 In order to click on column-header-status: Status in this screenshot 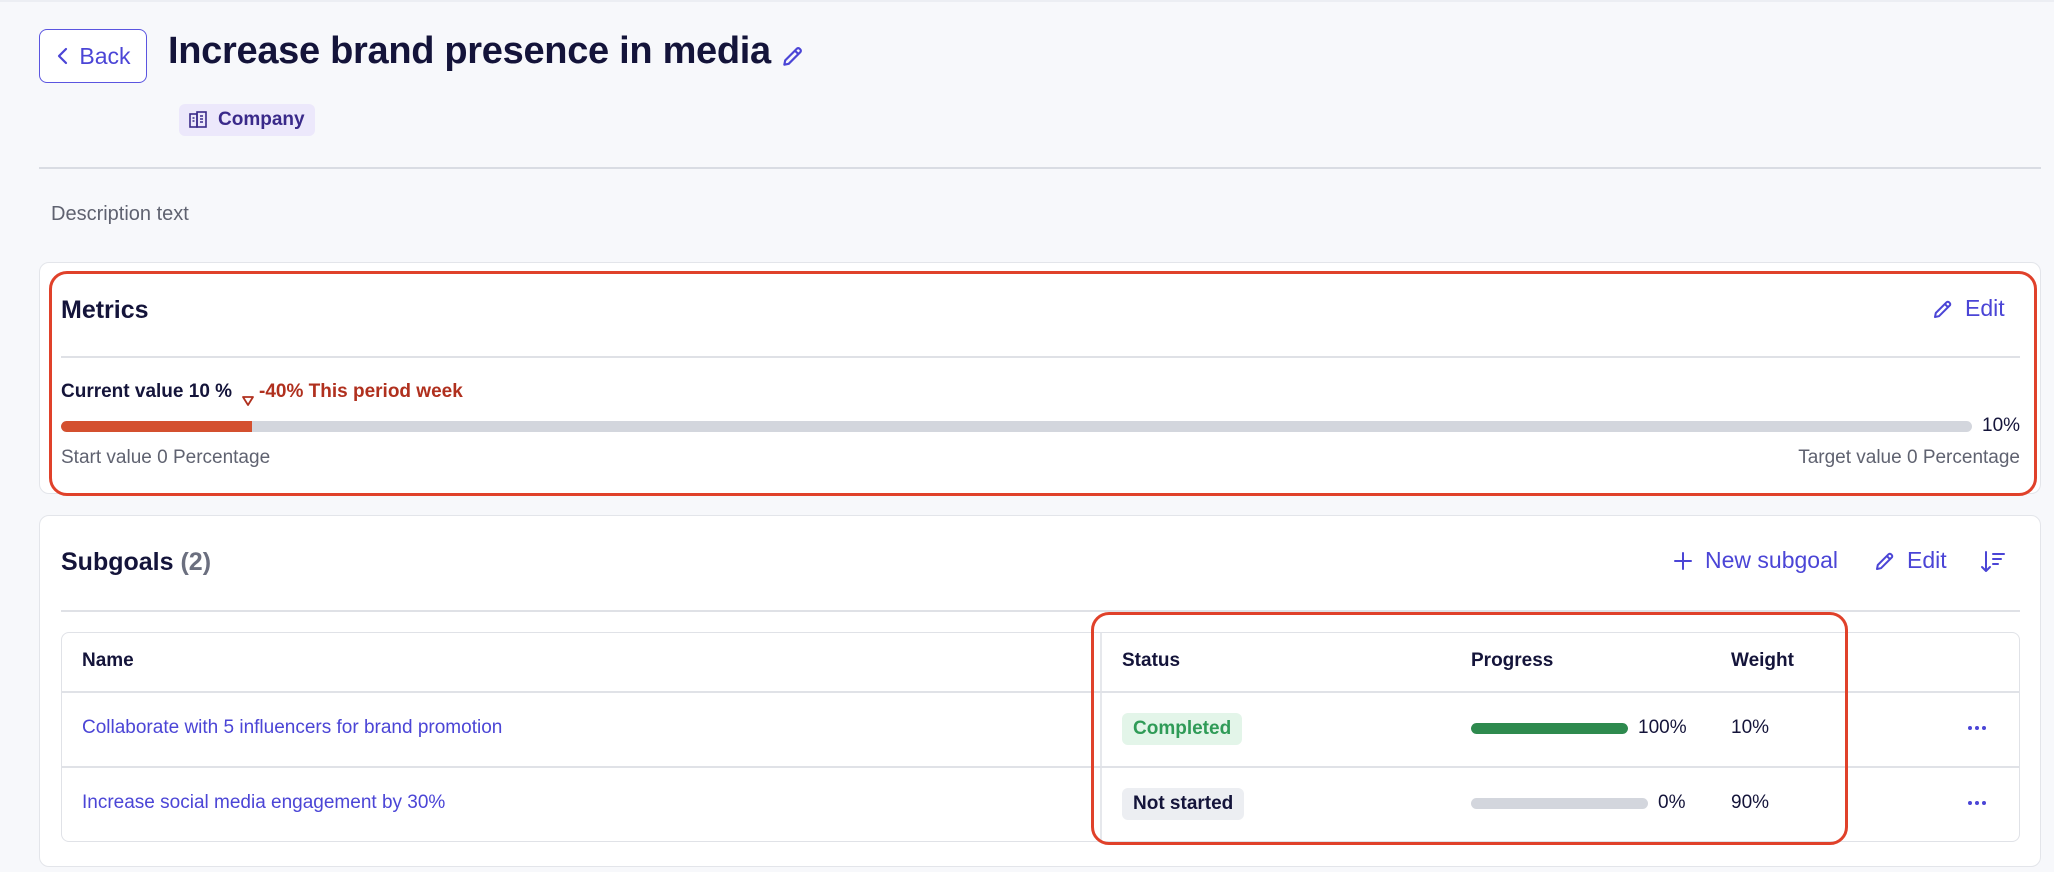, I will do `click(1151, 661)`.